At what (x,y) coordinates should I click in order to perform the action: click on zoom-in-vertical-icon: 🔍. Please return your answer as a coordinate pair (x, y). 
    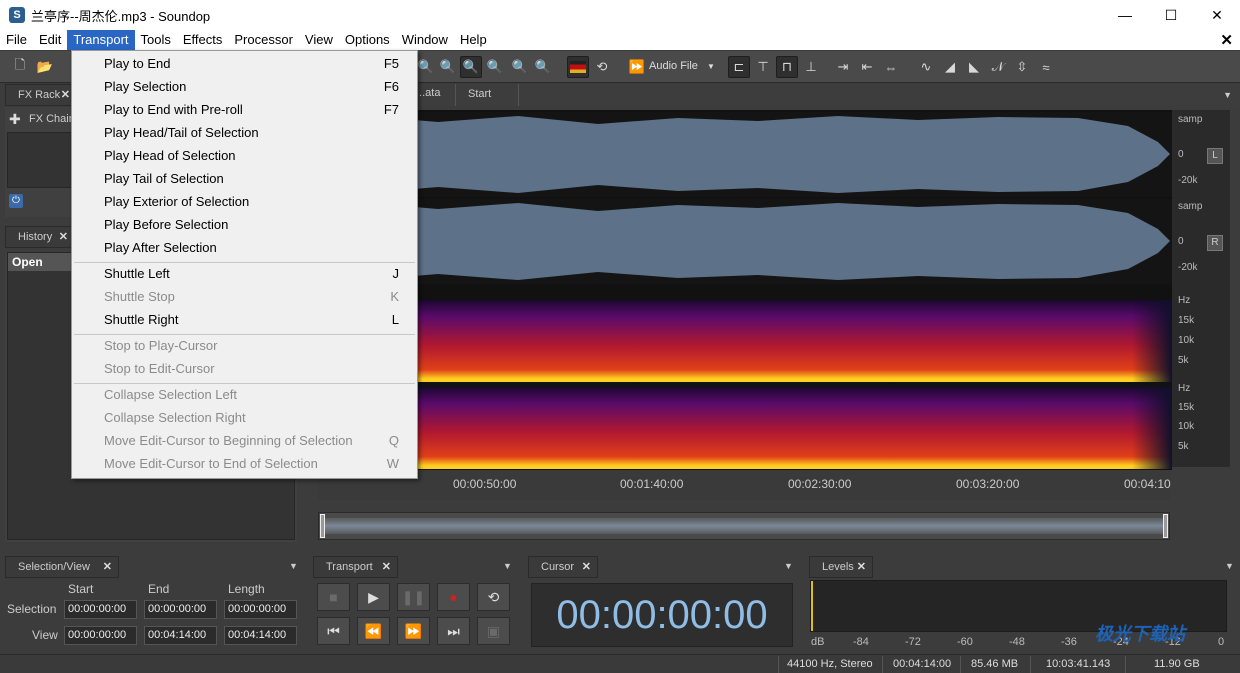
    Looking at the image, I should click on (520, 67).